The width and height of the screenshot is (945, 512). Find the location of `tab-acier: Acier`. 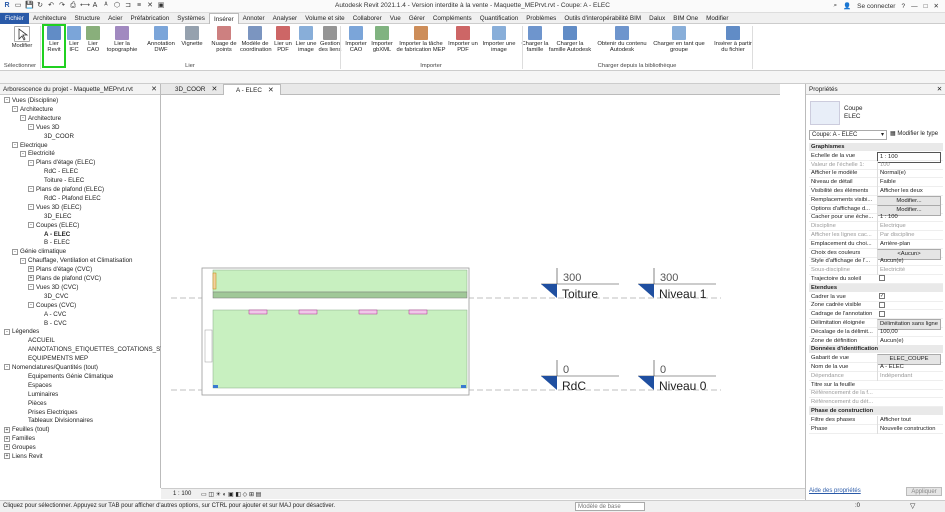

tab-acier: Acier is located at coordinates (115, 18).